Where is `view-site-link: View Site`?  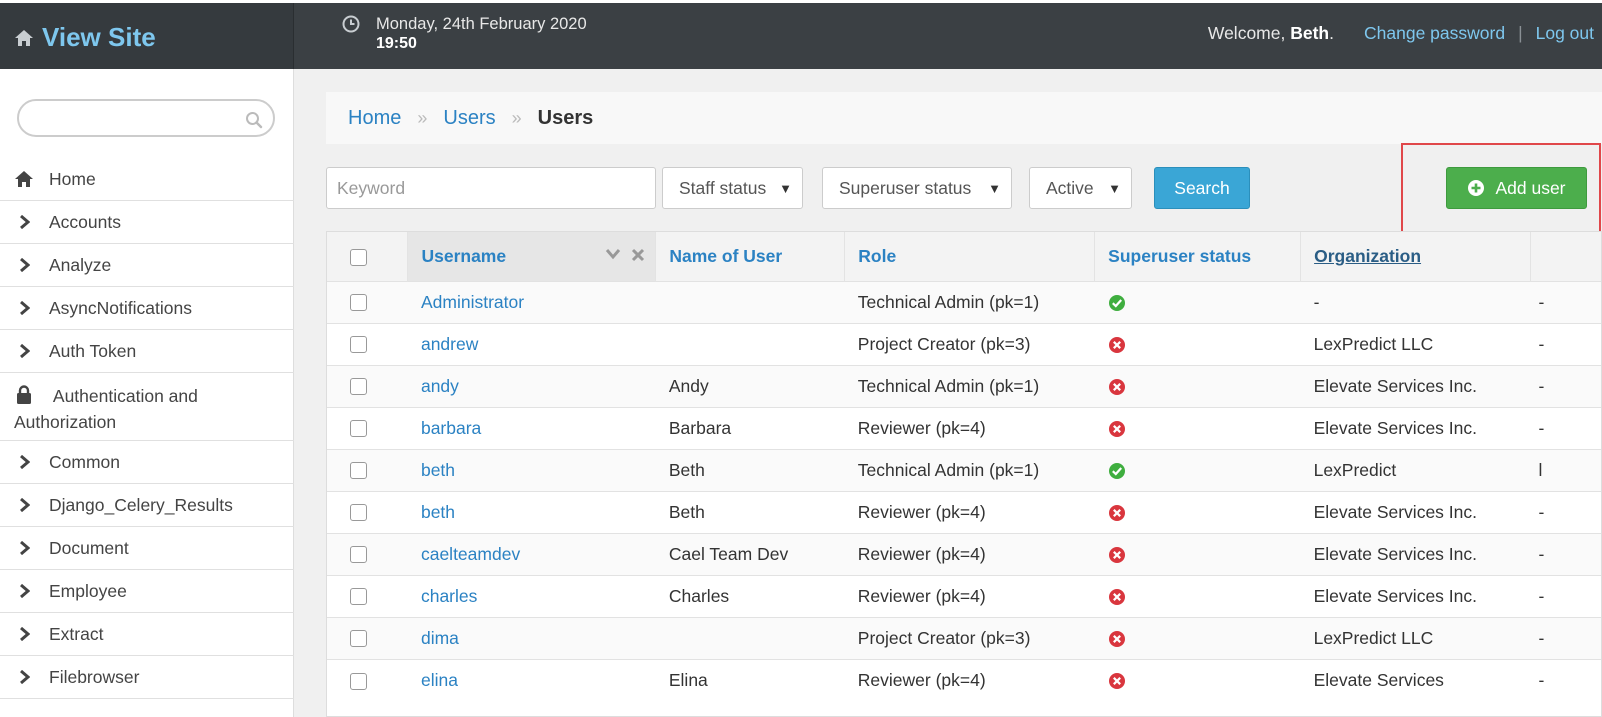
view-site-link: View Site is located at coordinates (147, 37).